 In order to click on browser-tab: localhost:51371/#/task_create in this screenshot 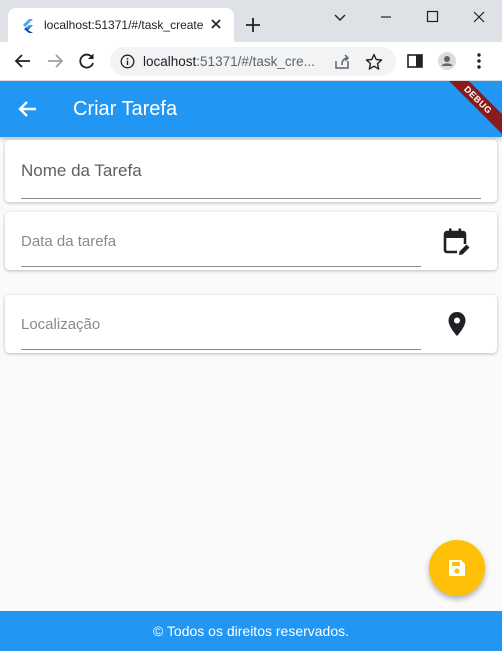, I will do `click(121, 25)`.